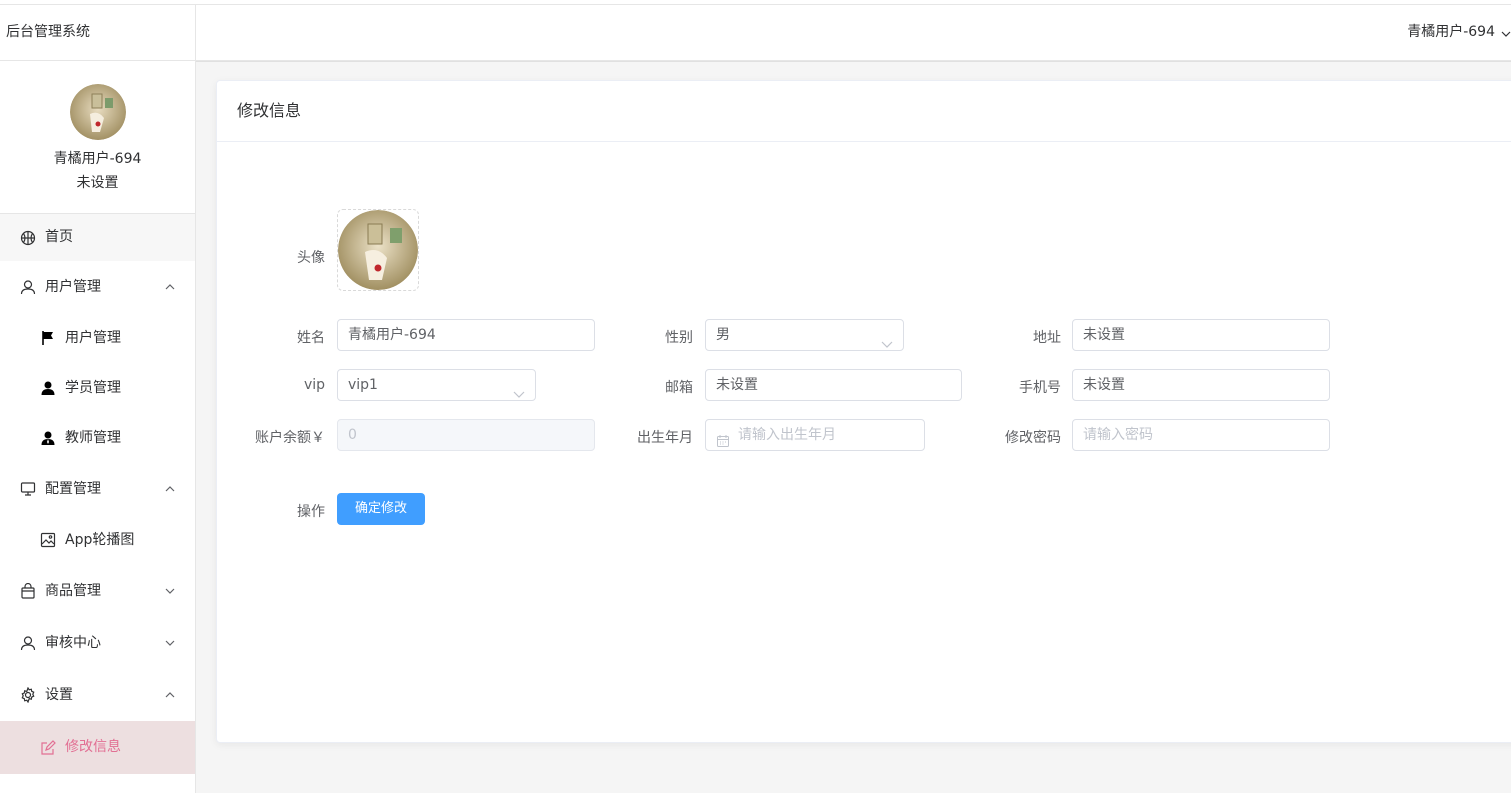 This screenshot has height=793, width=1511. Describe the element at coordinates (679, 388) in the screenshot. I see `email-label: 邮箱` at that location.